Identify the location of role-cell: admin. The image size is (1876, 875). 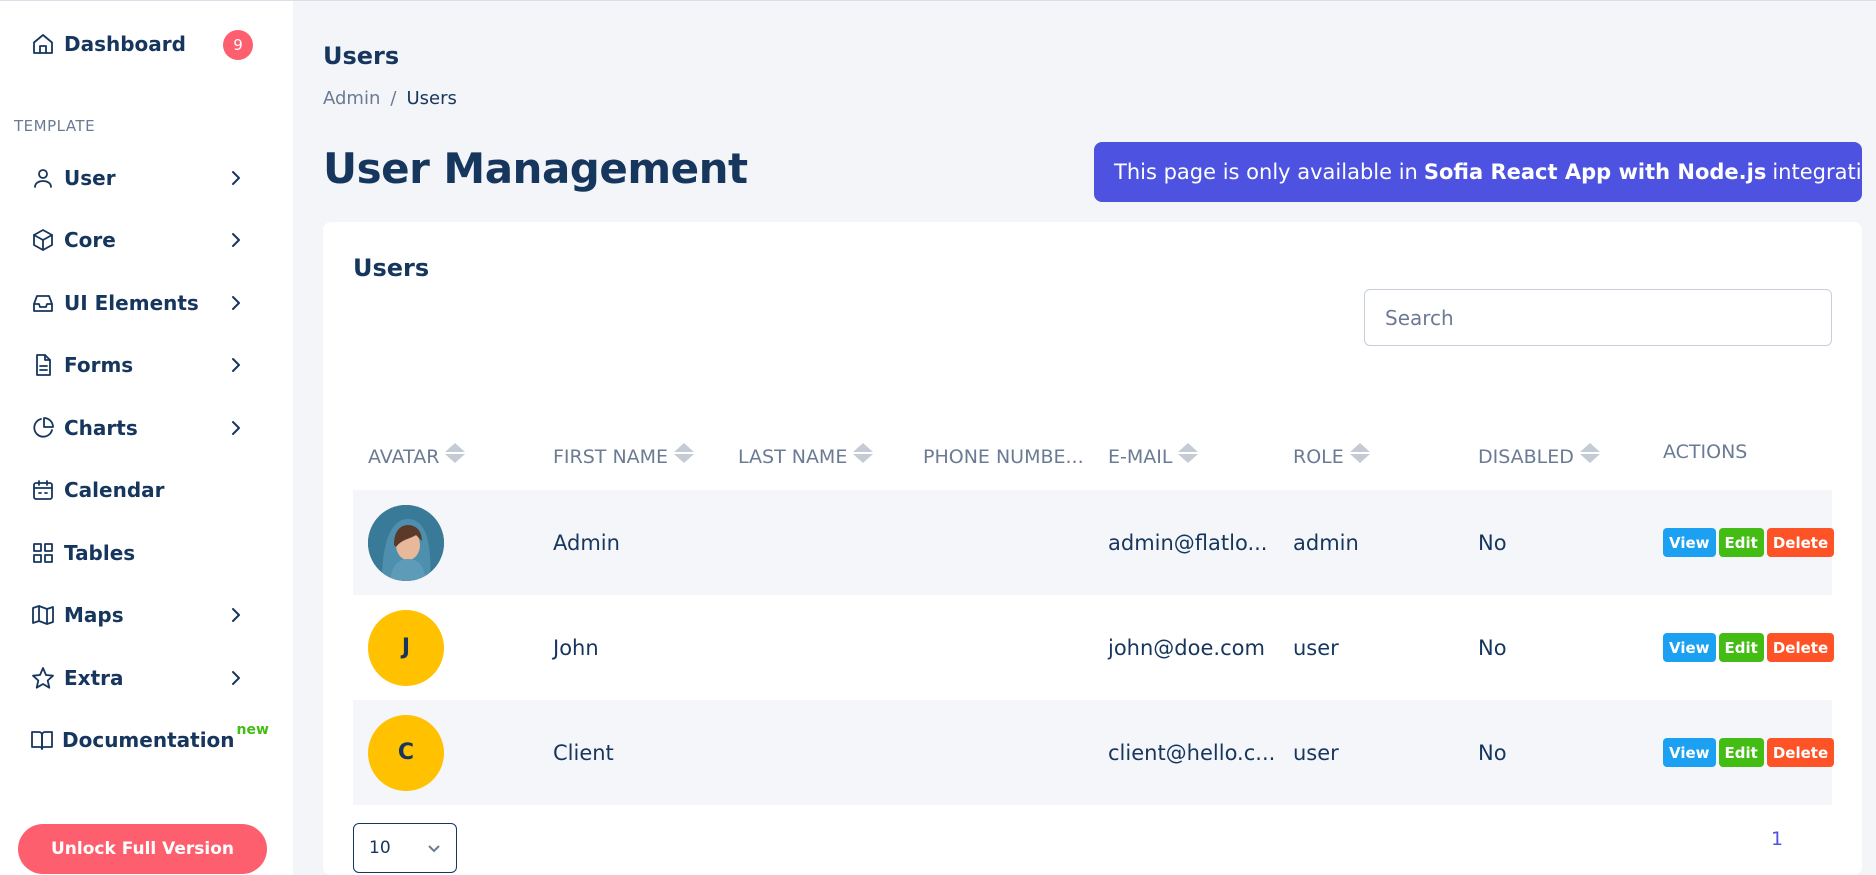
(1326, 542).